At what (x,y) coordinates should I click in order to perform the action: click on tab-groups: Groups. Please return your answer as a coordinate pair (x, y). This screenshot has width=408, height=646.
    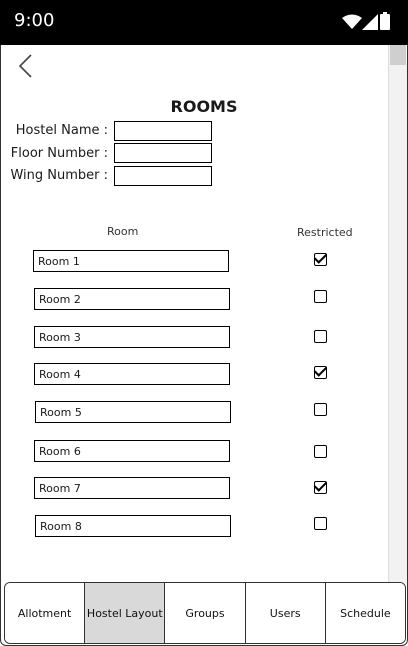
    Looking at the image, I should click on (205, 613).